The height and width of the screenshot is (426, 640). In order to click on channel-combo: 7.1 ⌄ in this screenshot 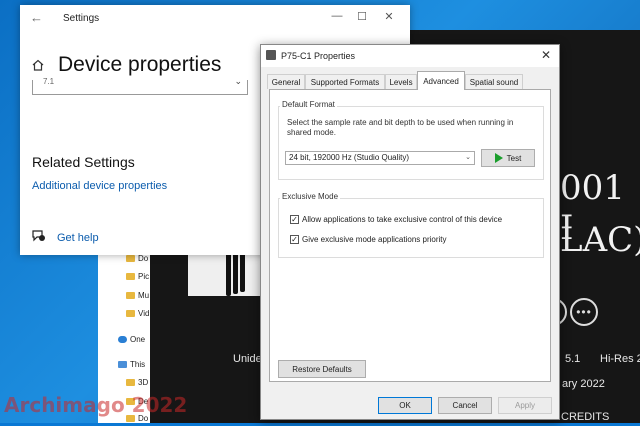, I will do `click(140, 85)`.